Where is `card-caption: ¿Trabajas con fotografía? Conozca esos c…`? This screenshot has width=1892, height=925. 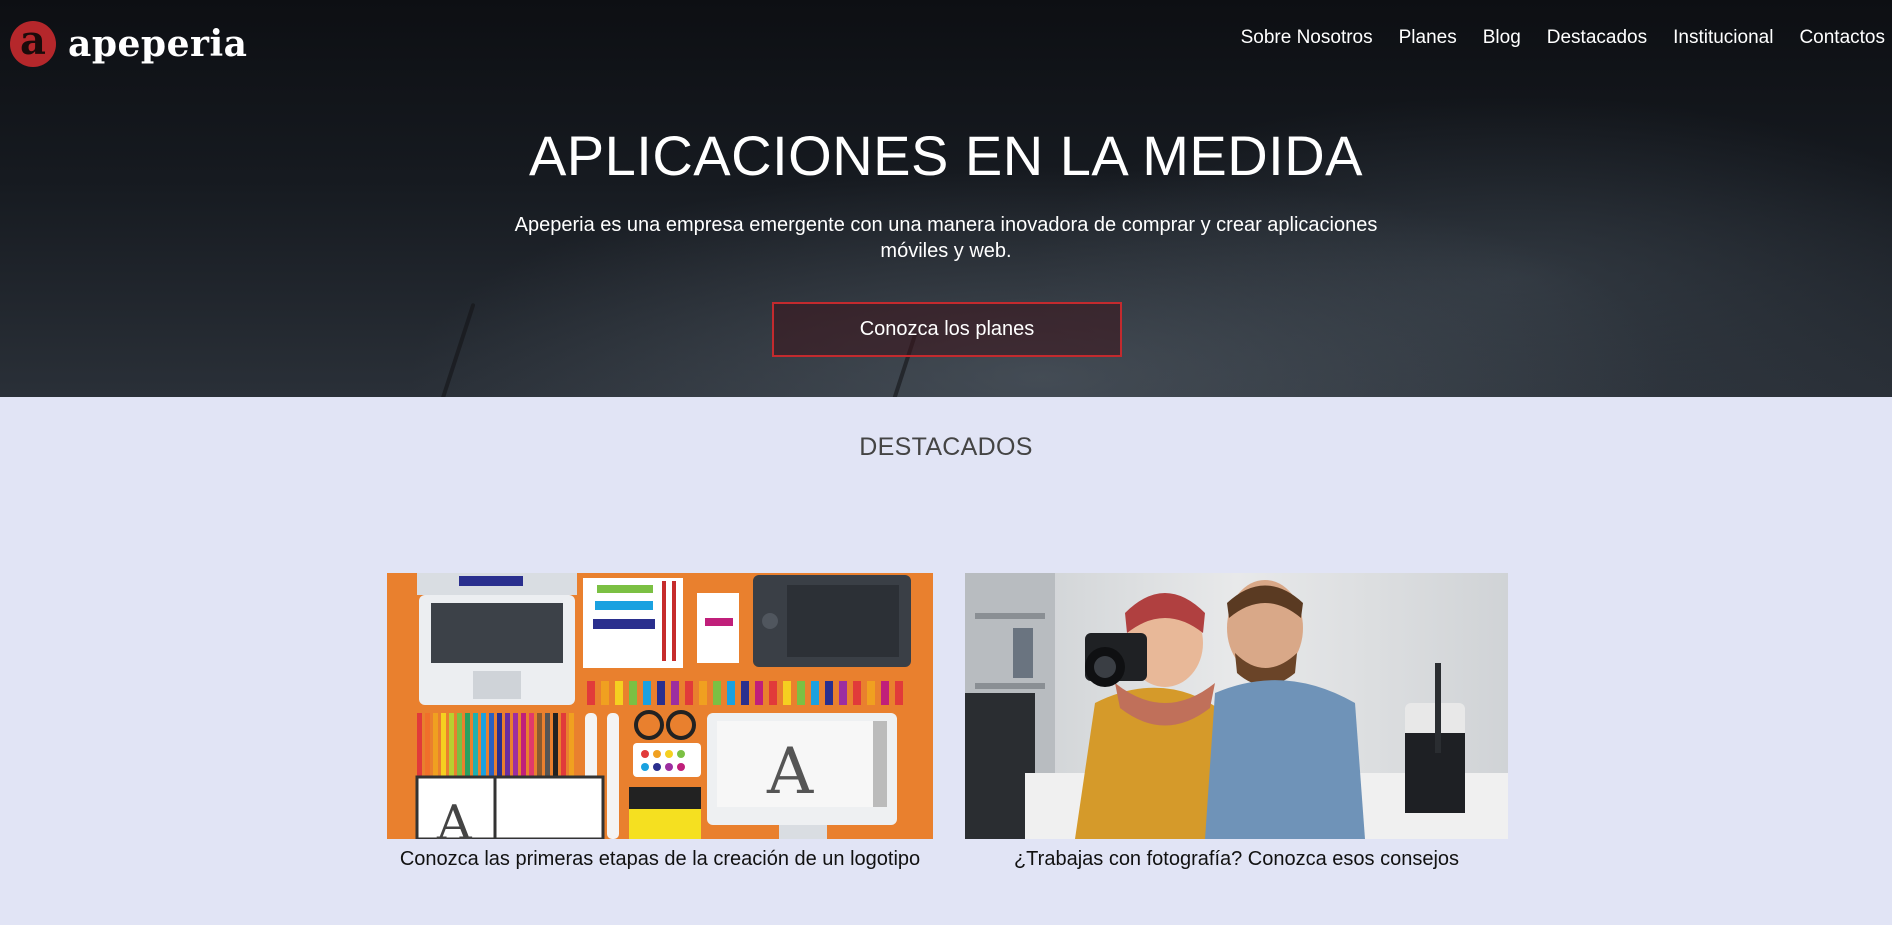 card-caption: ¿Trabajas con fotografía? Conozca esos c… is located at coordinates (1236, 859).